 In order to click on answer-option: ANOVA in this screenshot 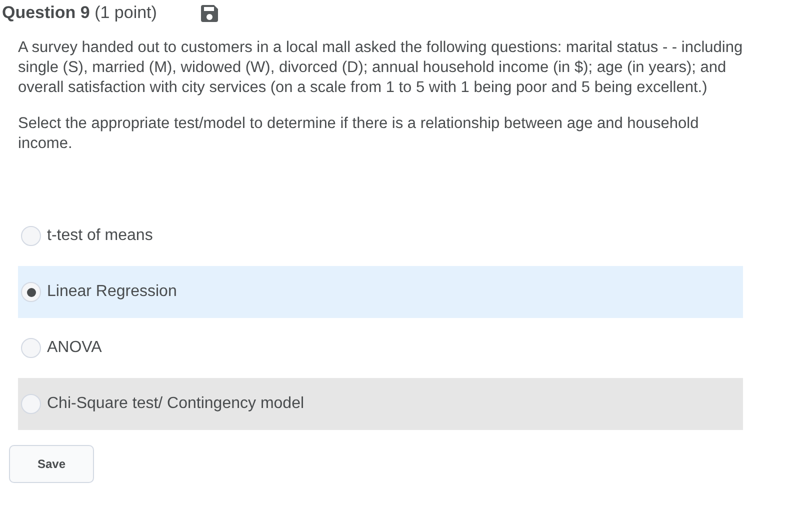, I will do `click(380, 348)`.